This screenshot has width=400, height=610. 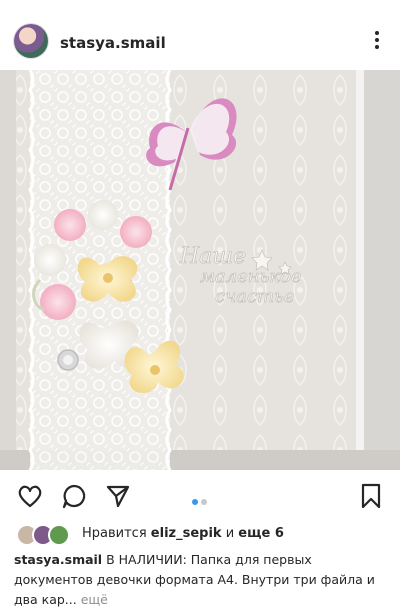 What do you see at coordinates (92, 599) in the screenshot?
I see `caption-more-link: ещё` at bounding box center [92, 599].